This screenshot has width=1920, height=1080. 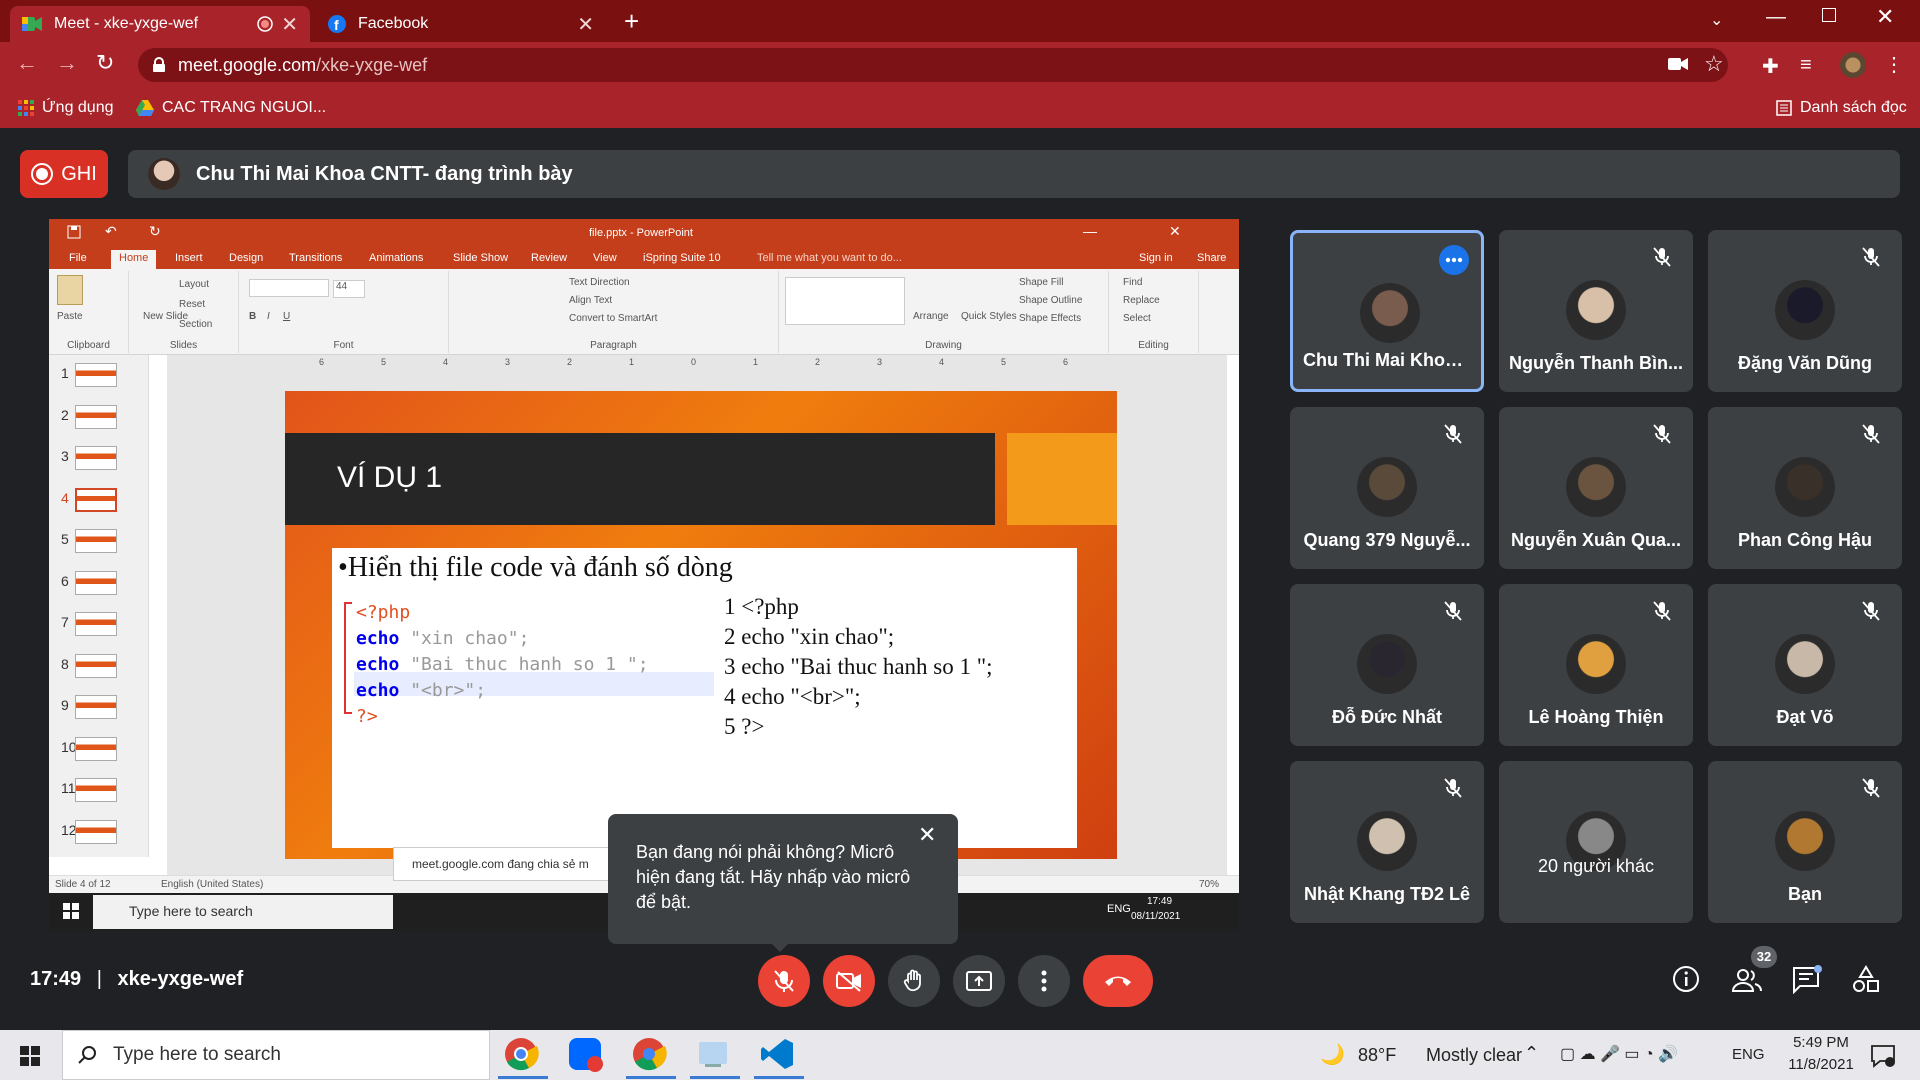 I want to click on chrome-profile-taskbar-icon, so click(x=651, y=1056).